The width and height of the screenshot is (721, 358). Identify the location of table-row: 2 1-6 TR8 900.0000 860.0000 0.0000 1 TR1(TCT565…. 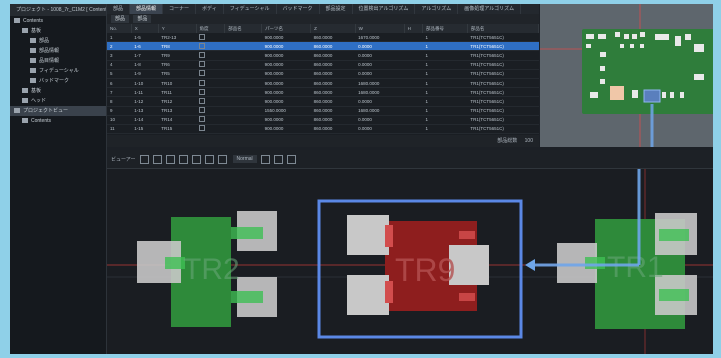
(323, 46).